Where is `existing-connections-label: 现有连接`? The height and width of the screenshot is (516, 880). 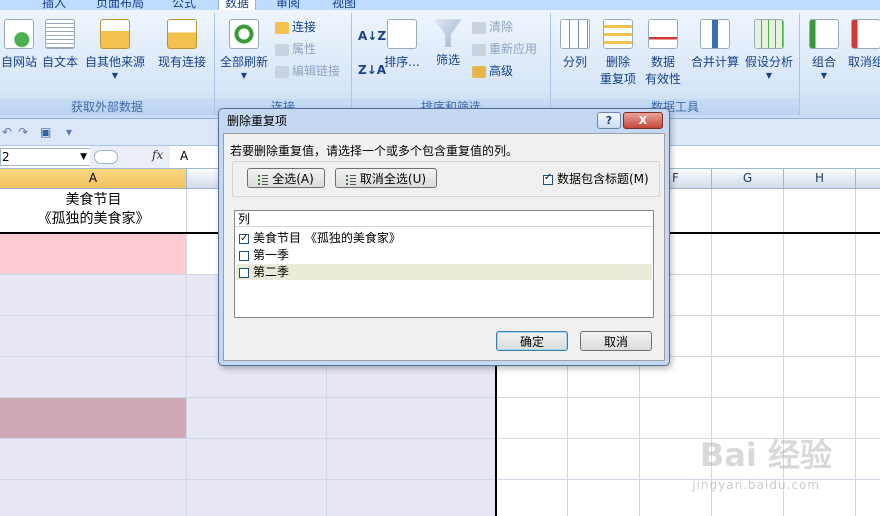 existing-connections-label: 现有连接 is located at coordinates (181, 62).